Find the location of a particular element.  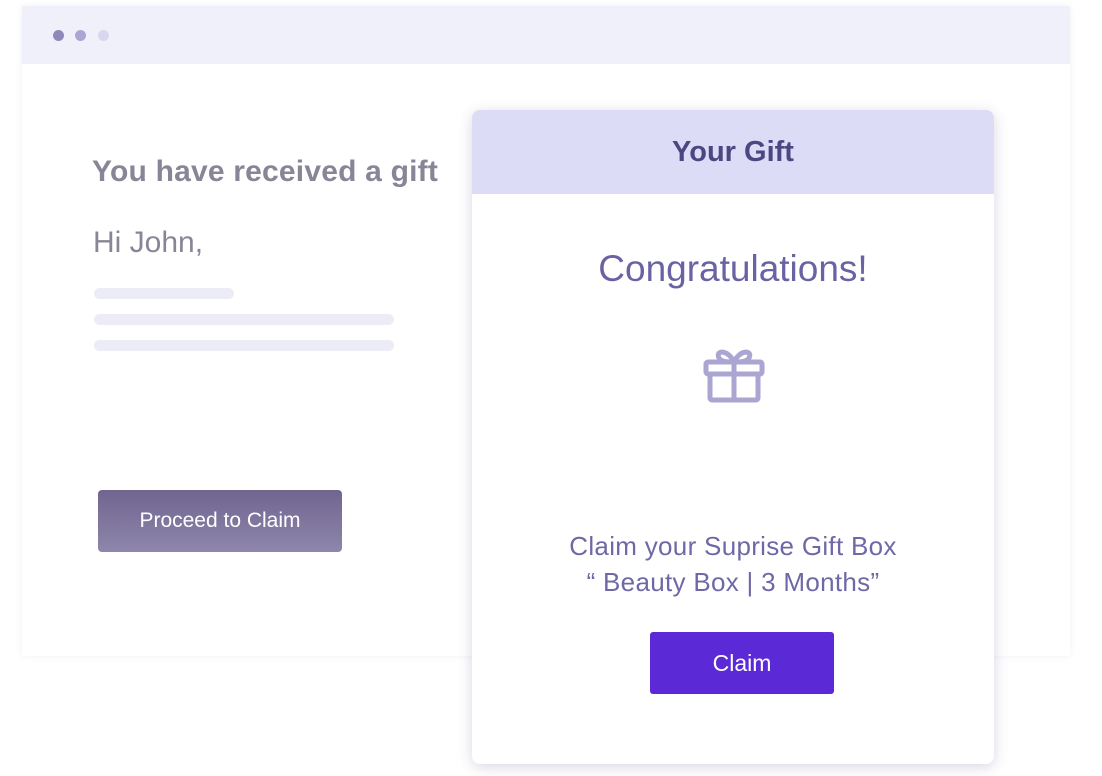

window-maximize-dot is located at coordinates (103, 35).